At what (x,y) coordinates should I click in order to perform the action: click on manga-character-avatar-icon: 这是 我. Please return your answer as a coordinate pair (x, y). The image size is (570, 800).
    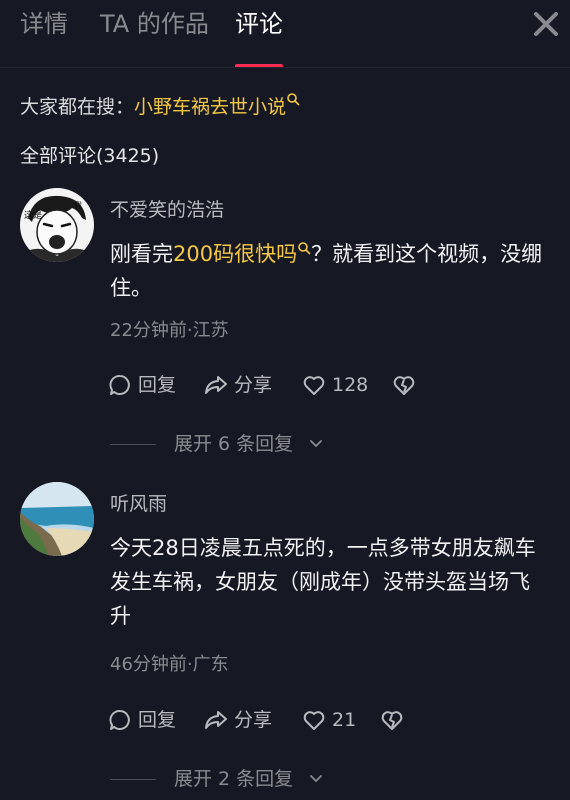
    Looking at the image, I should click on (57, 225).